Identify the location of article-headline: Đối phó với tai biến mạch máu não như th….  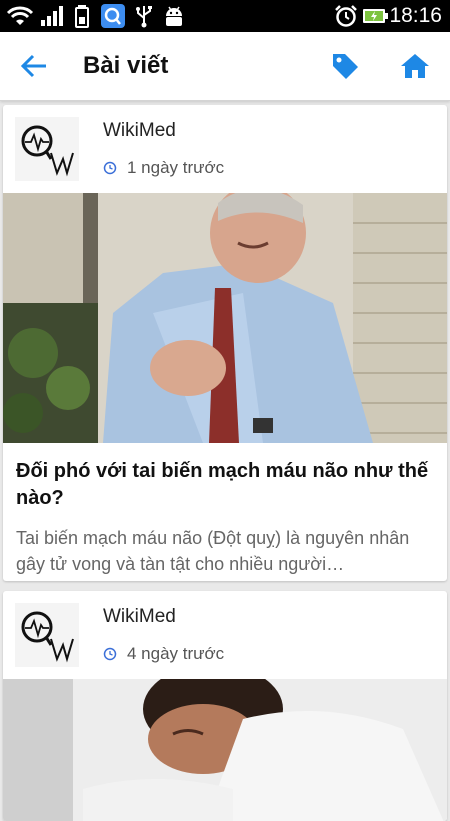
(223, 485).